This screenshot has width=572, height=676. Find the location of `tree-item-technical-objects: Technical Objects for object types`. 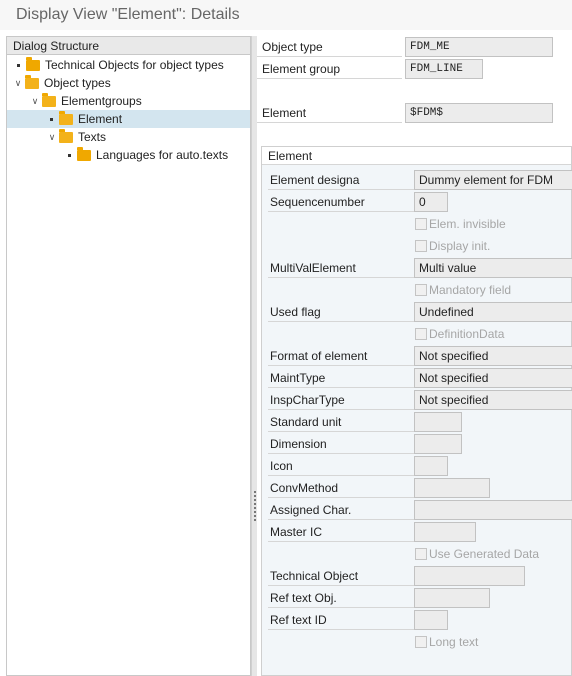

tree-item-technical-objects: Technical Objects for object types is located at coordinates (128, 65).